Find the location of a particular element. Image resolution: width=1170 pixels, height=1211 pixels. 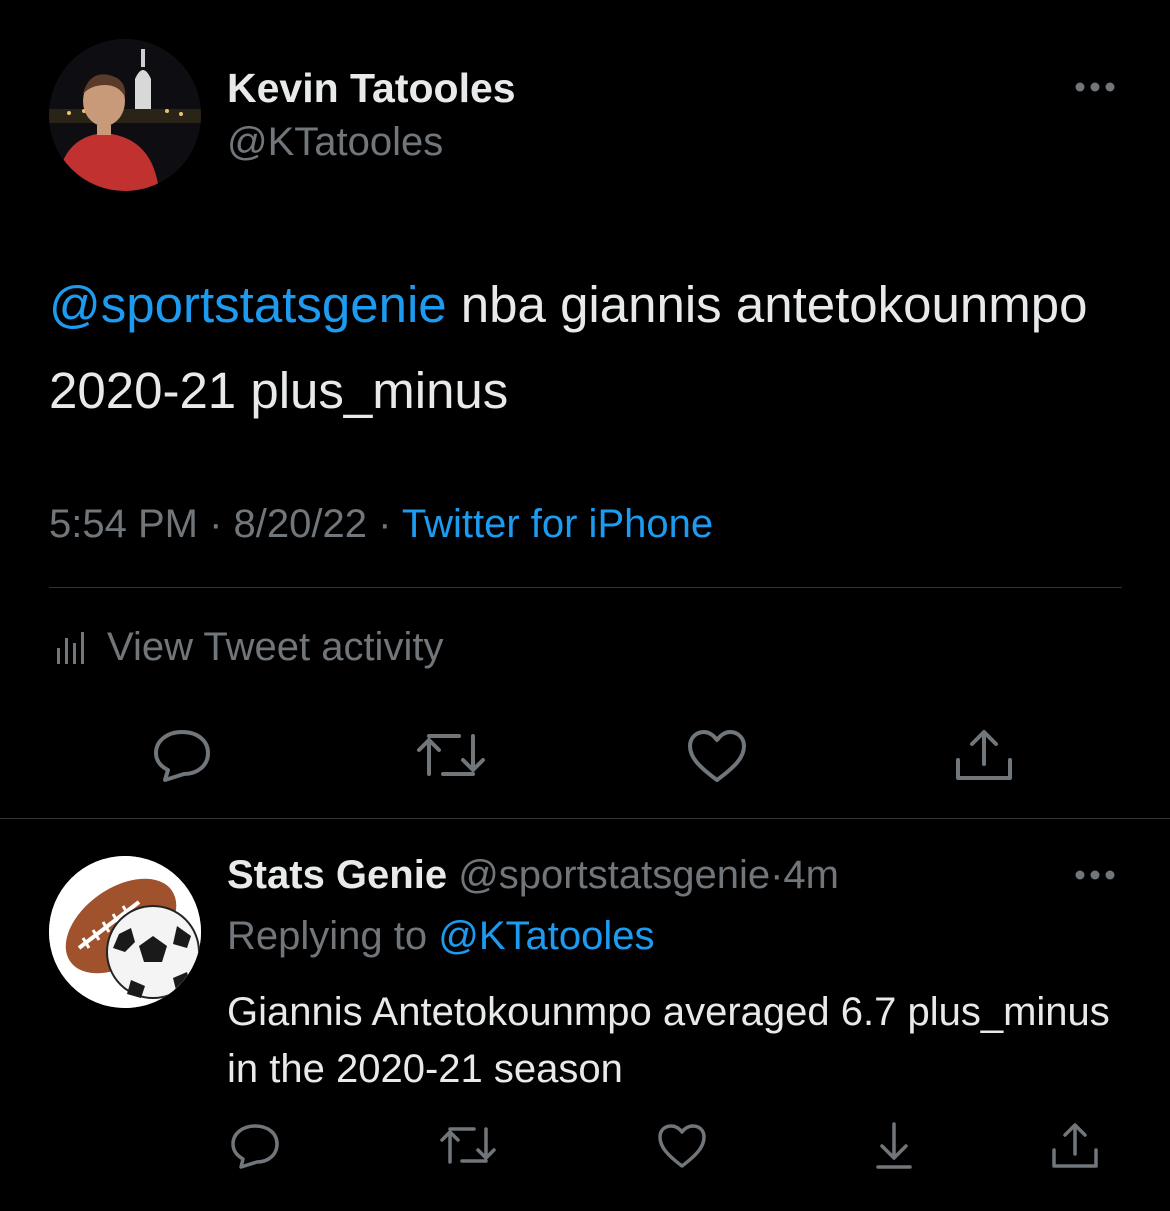

author-name: Kevin Tatooles is located at coordinates (371, 88).